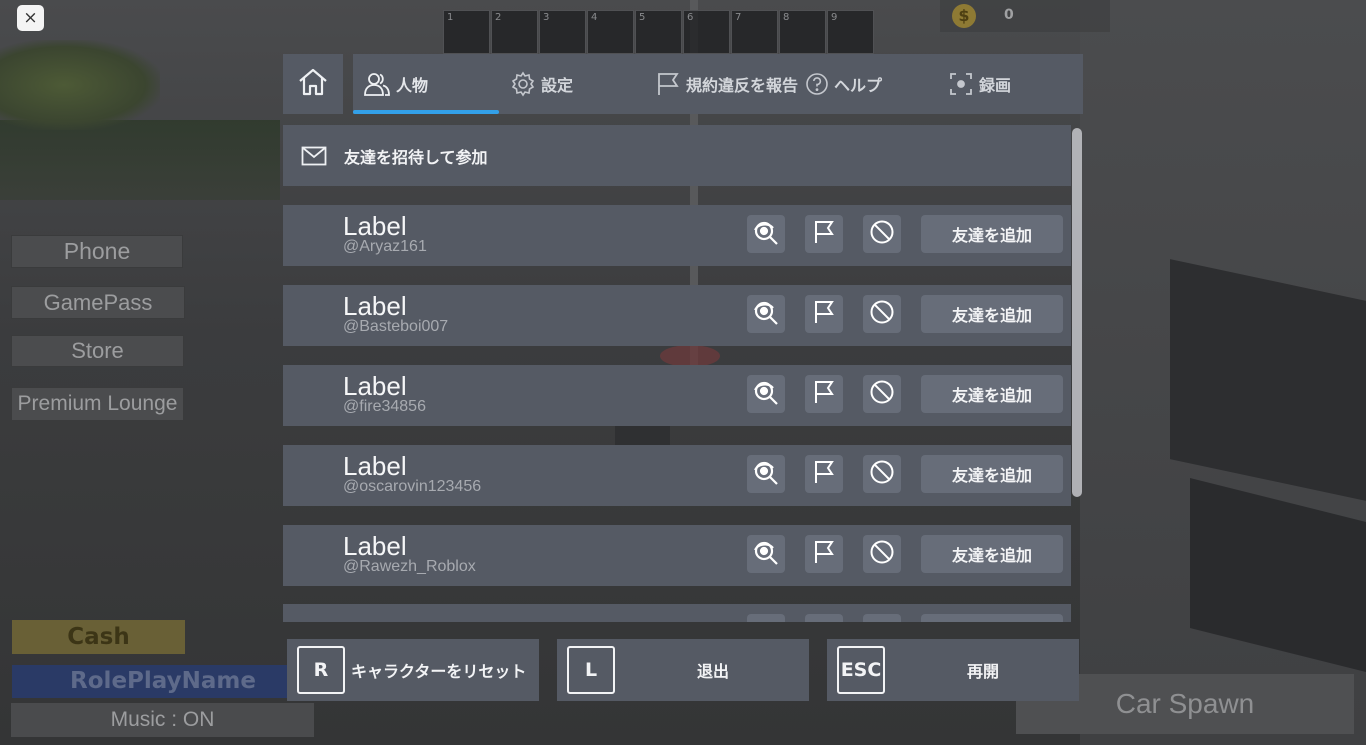 This screenshot has height=745, width=1366. Describe the element at coordinates (677, 155) in the screenshot. I see `invite-friends-button: 友達を招待して参加` at that location.